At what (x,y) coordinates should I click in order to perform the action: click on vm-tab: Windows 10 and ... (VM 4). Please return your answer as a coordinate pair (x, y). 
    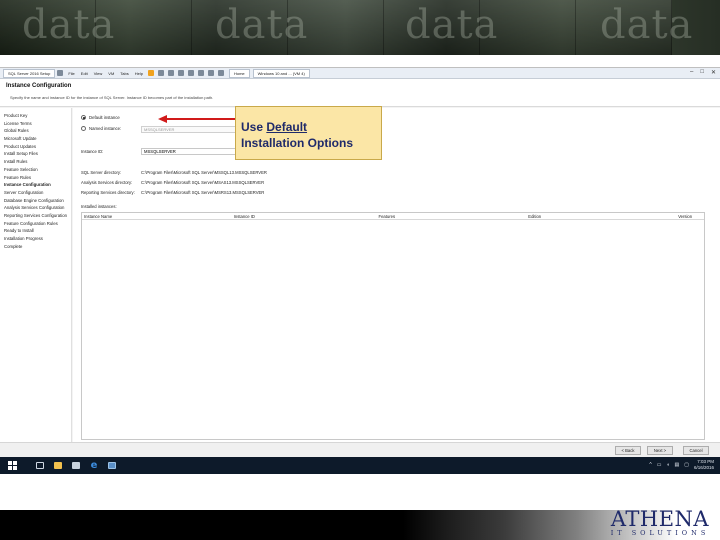
    Looking at the image, I should click on (281, 73).